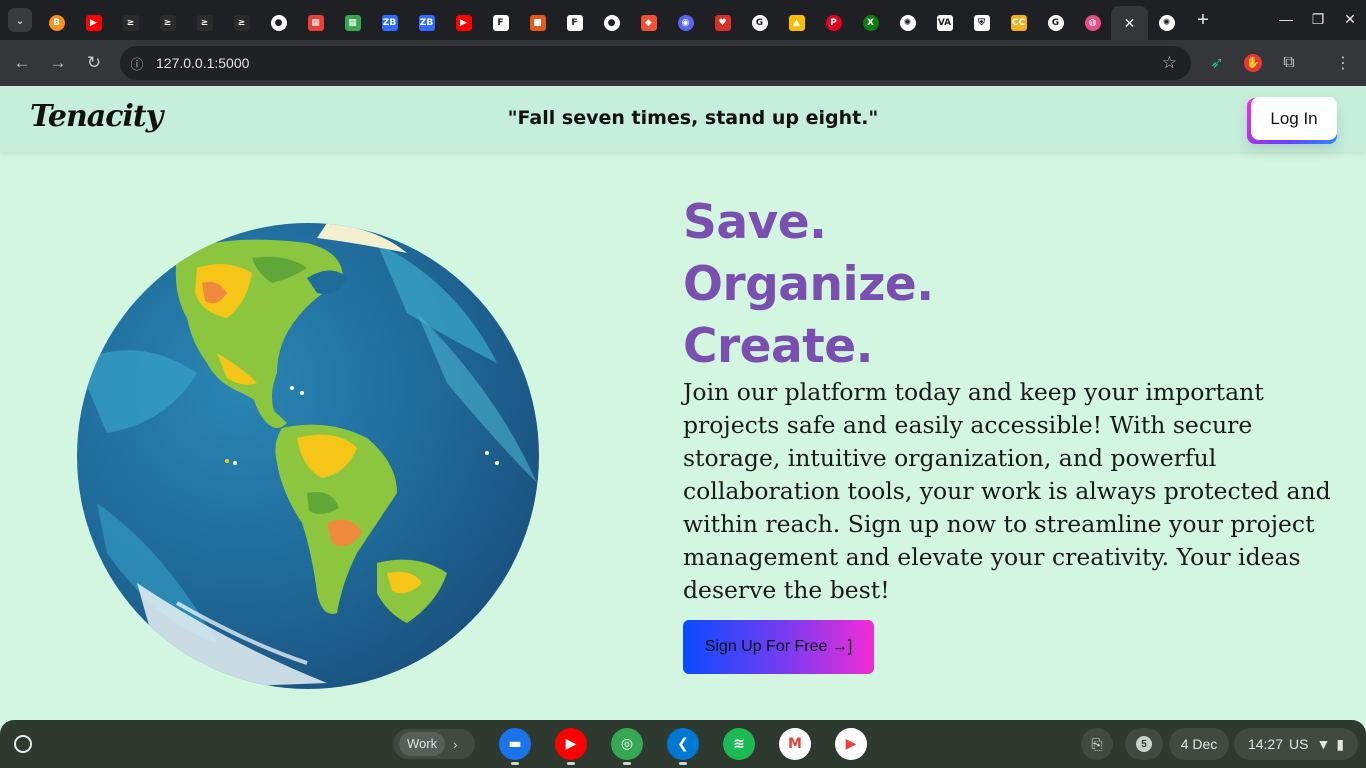 This screenshot has height=768, width=1366. I want to click on github-icon: ●, so click(611, 23).